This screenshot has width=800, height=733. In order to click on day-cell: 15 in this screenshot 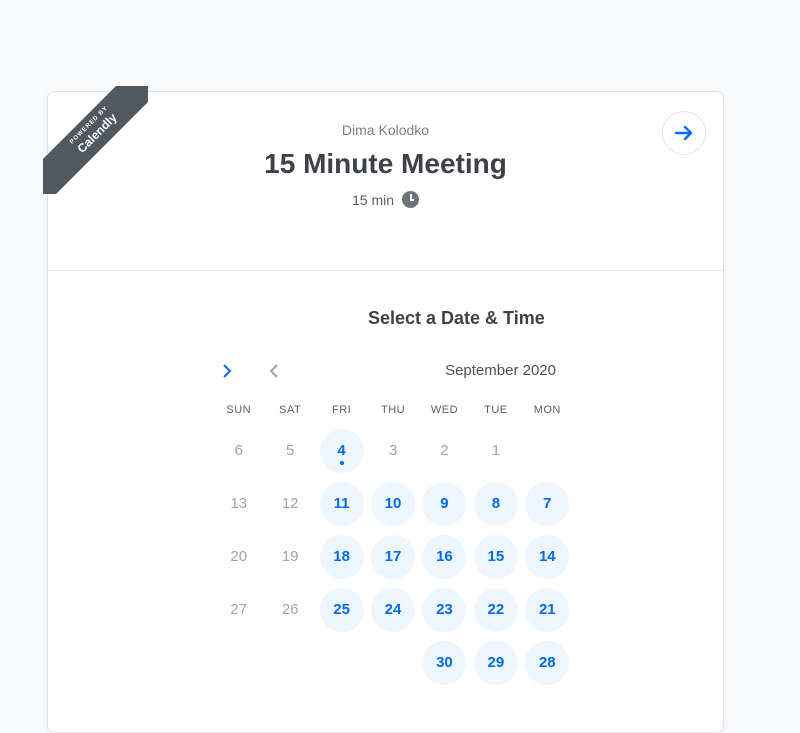, I will do `click(495, 556)`.